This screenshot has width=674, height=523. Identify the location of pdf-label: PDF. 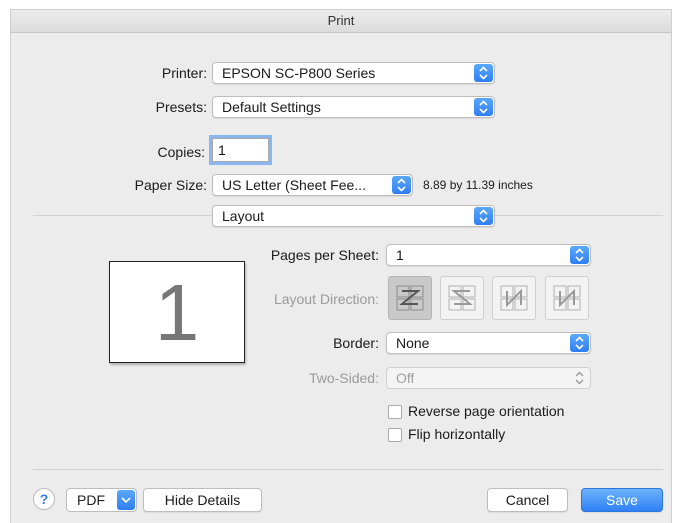
(91, 500).